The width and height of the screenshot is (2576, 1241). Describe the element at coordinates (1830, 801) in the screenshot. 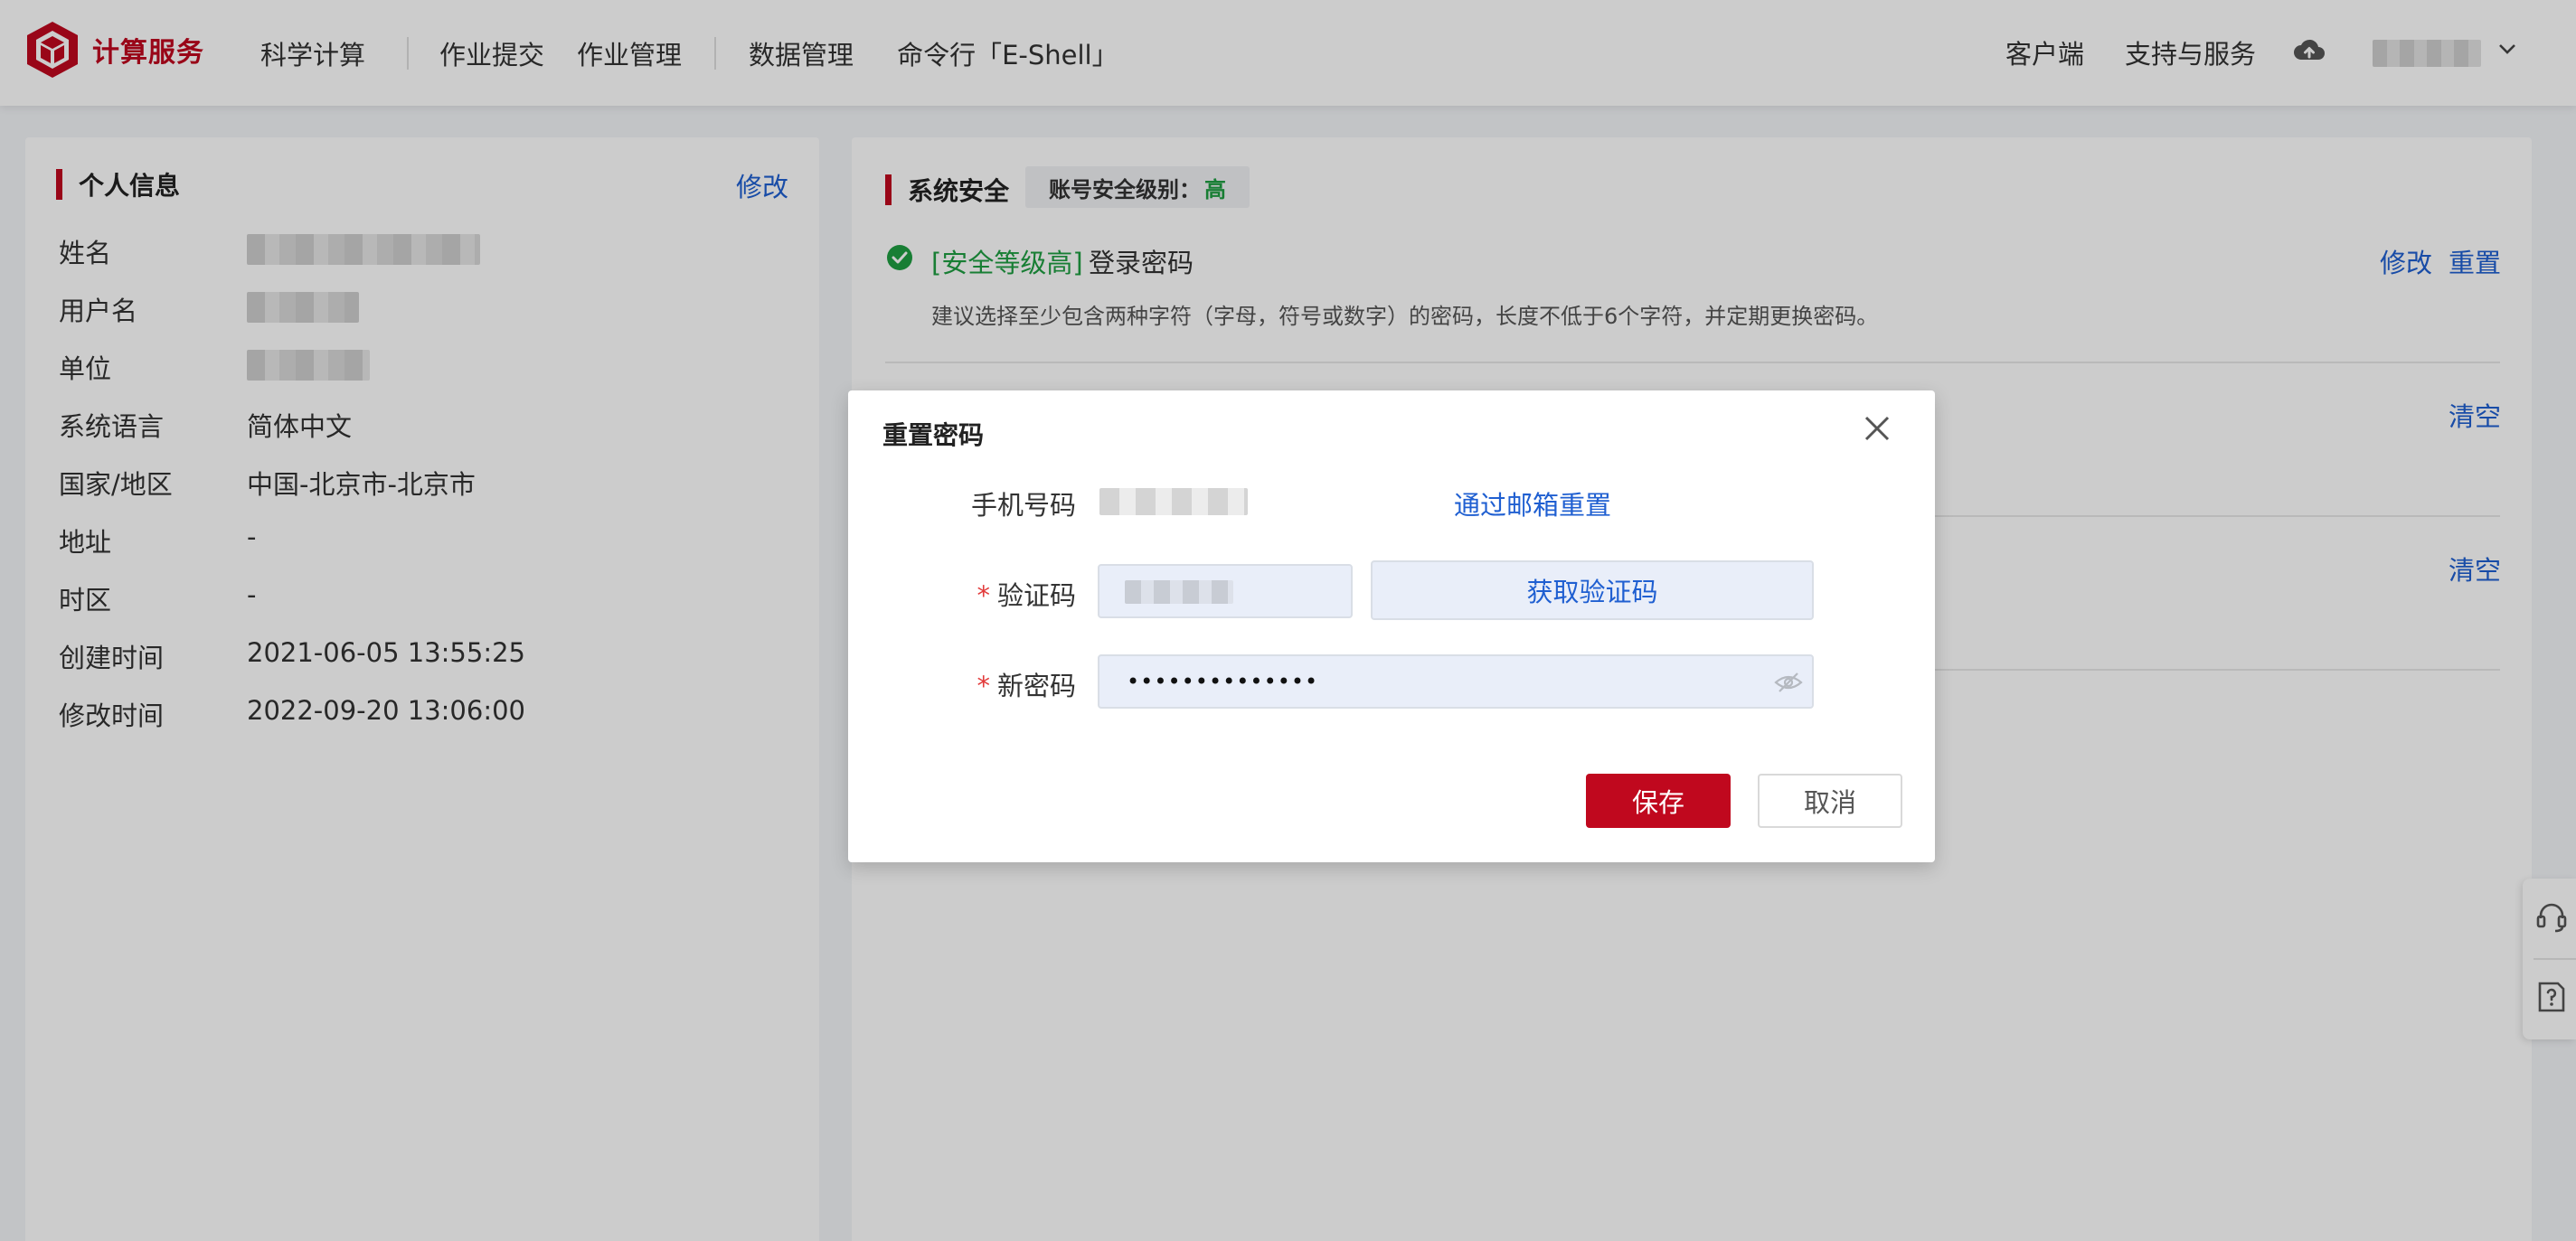

I see `cancel-button: 取消` at that location.